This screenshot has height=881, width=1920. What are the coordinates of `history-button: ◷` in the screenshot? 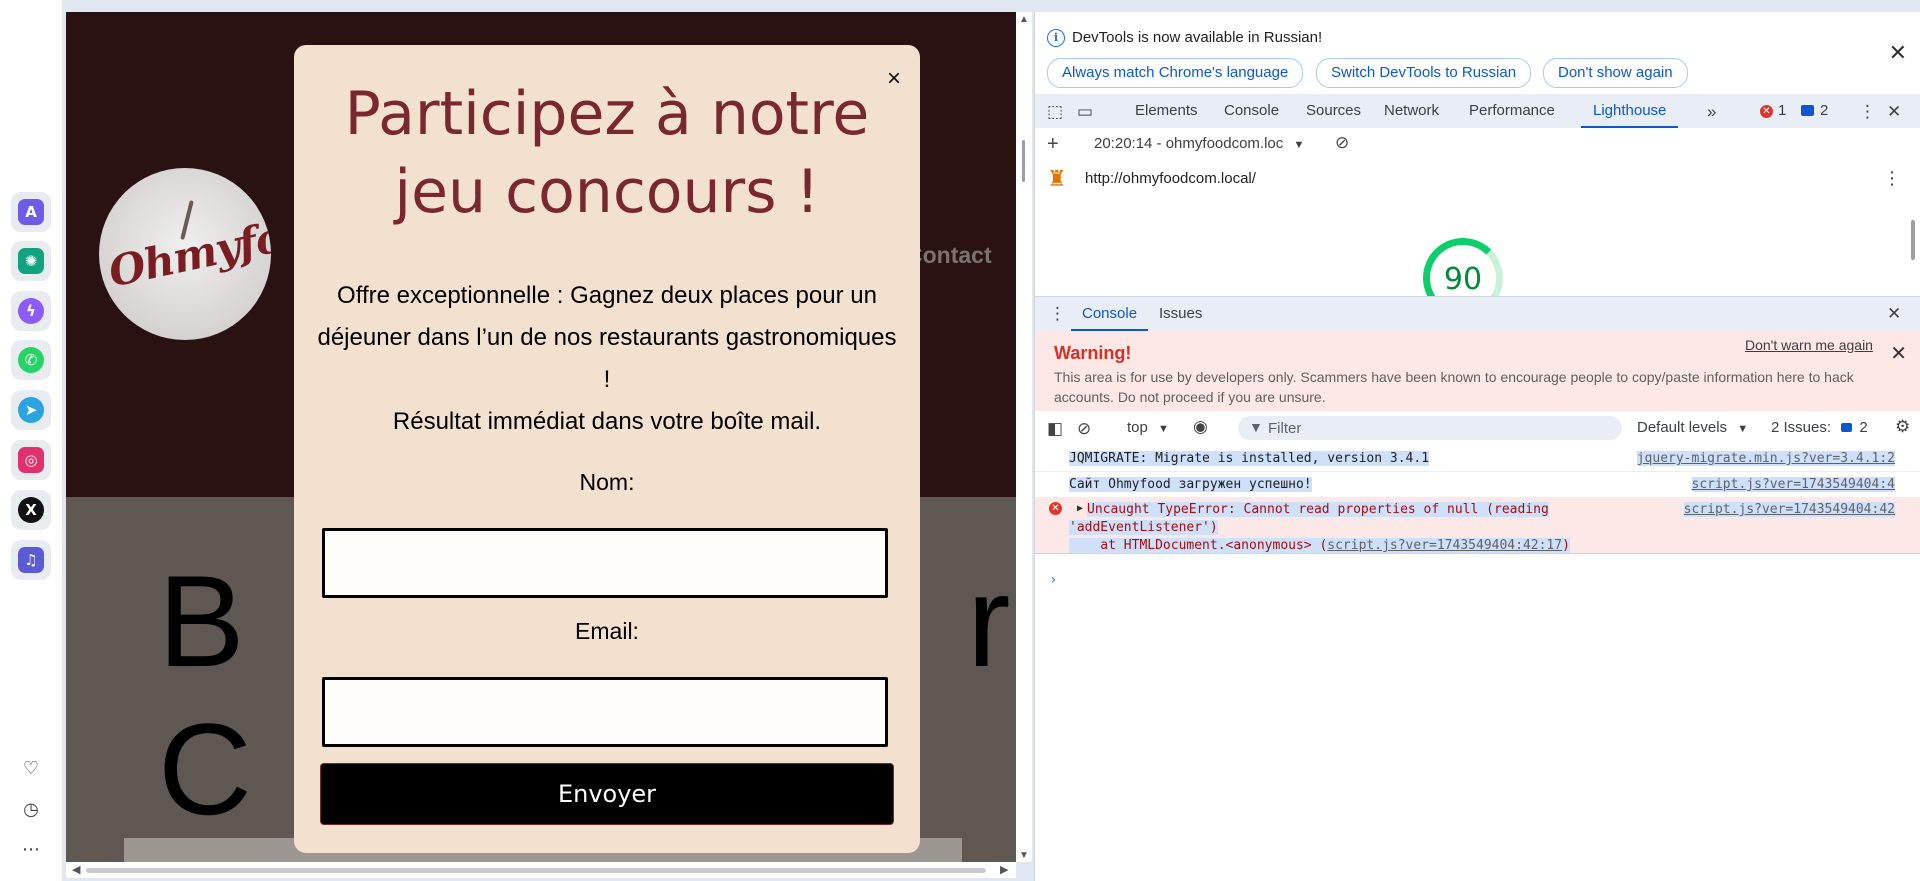 It's located at (31, 809).